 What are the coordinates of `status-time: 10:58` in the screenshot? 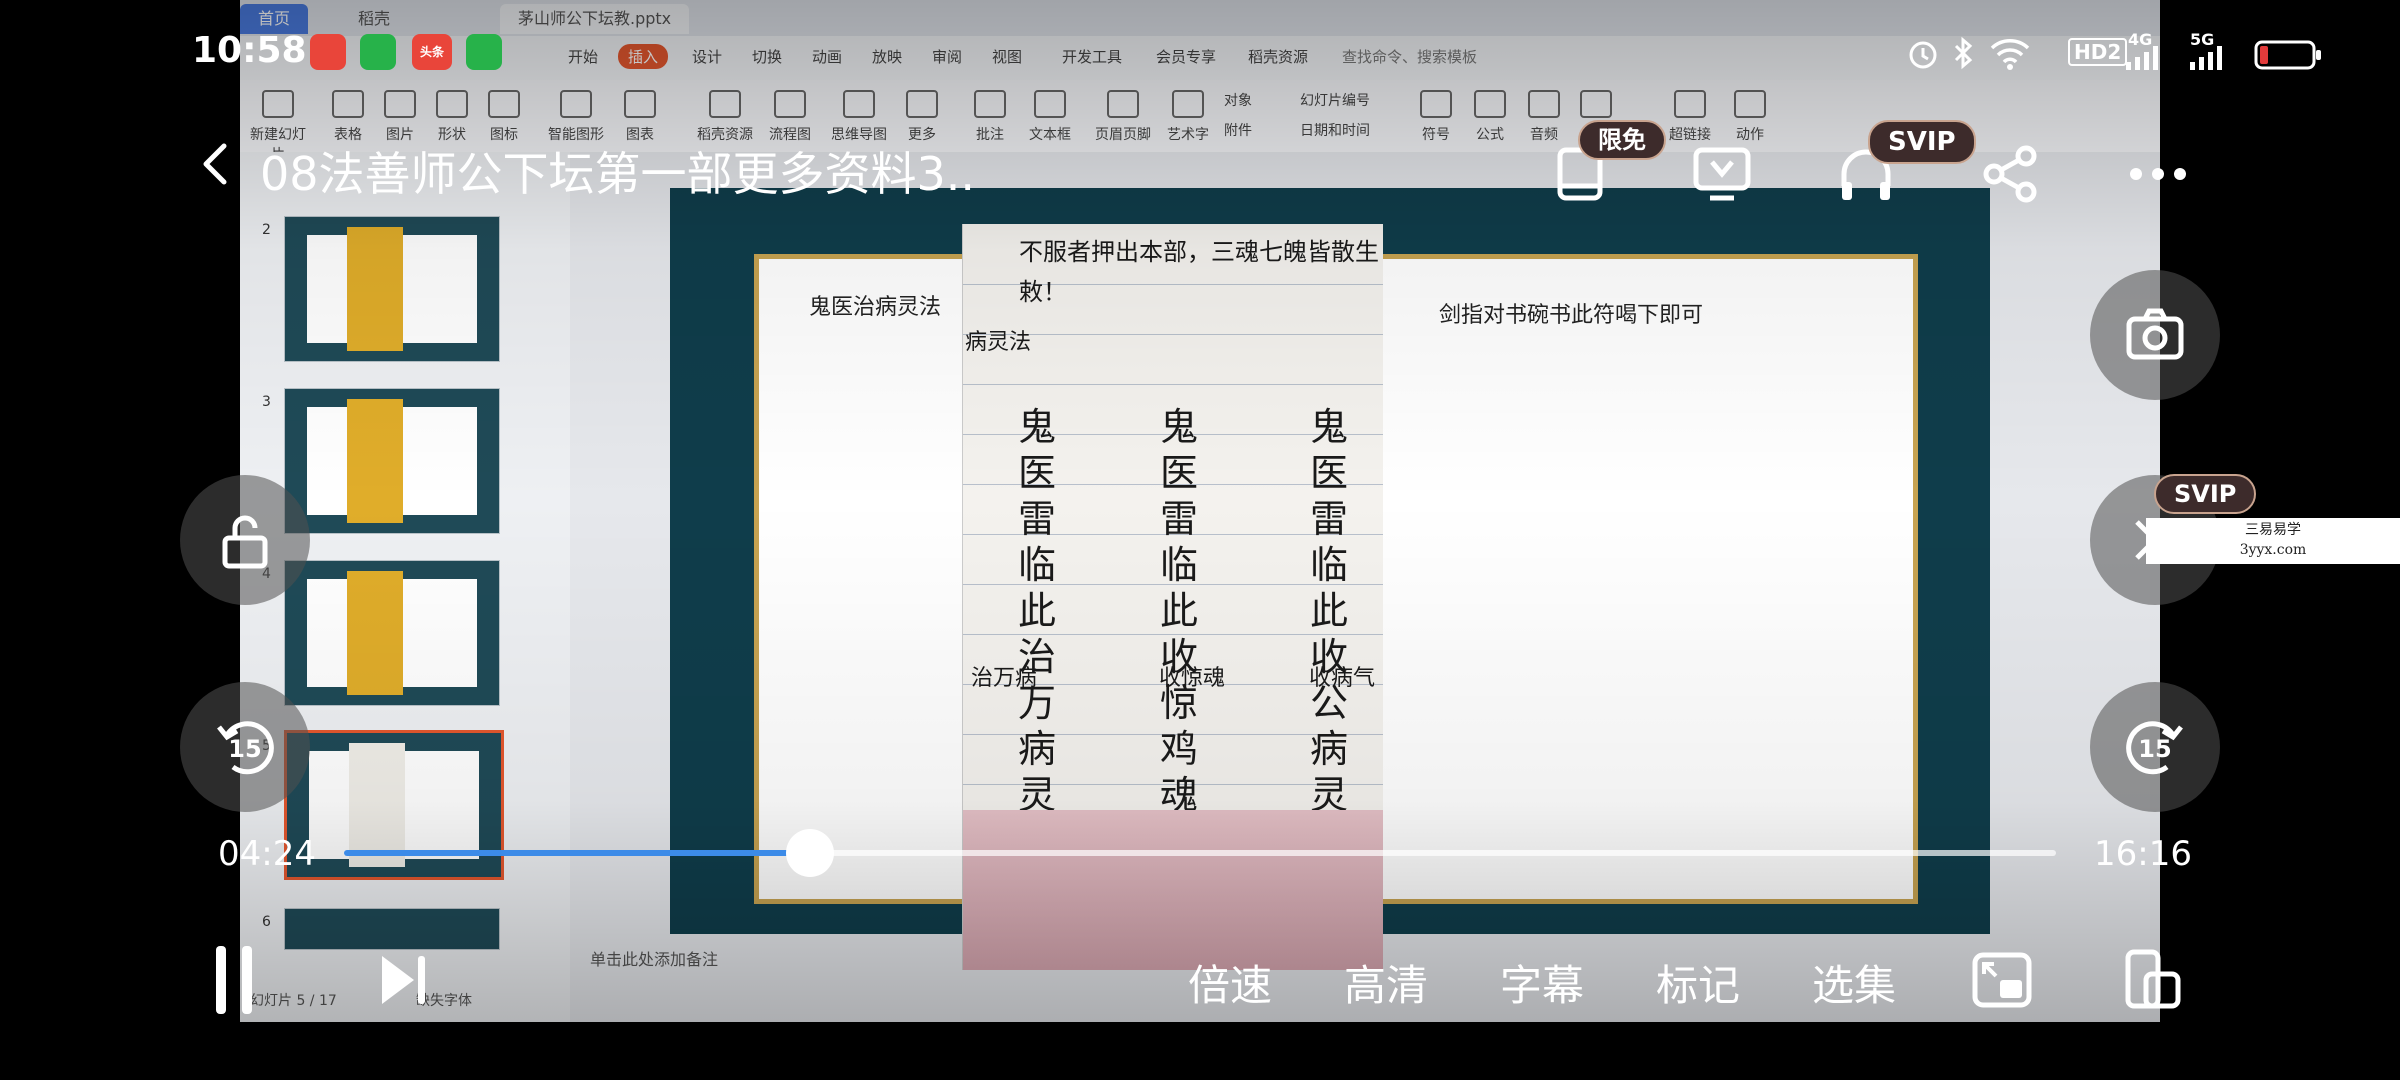 It's located at (249, 50).